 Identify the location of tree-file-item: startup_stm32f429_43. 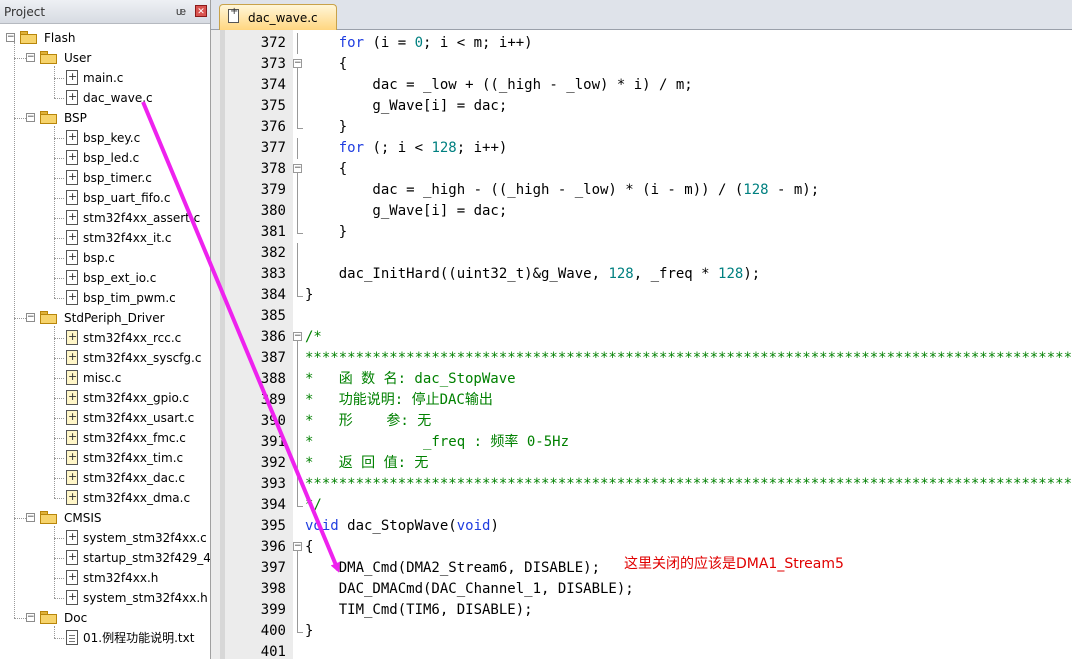
(105, 557).